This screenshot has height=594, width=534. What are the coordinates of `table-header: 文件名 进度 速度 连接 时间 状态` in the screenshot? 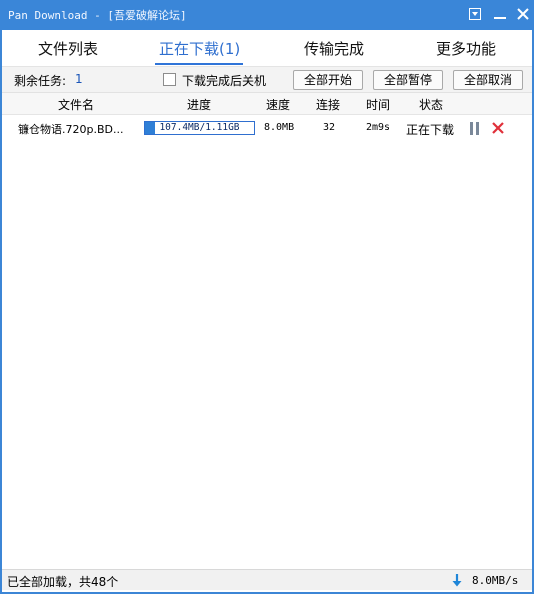 It's located at (267, 104).